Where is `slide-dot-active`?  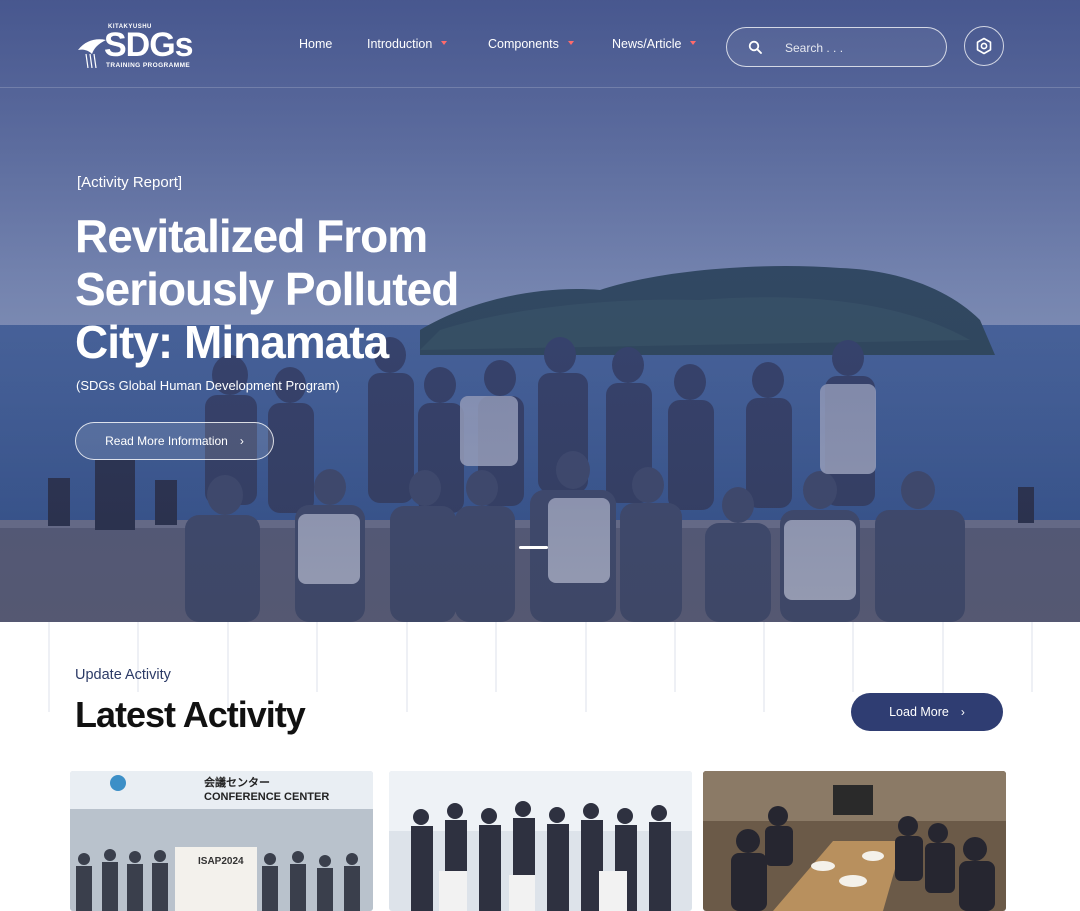 slide-dot-active is located at coordinates (533, 547).